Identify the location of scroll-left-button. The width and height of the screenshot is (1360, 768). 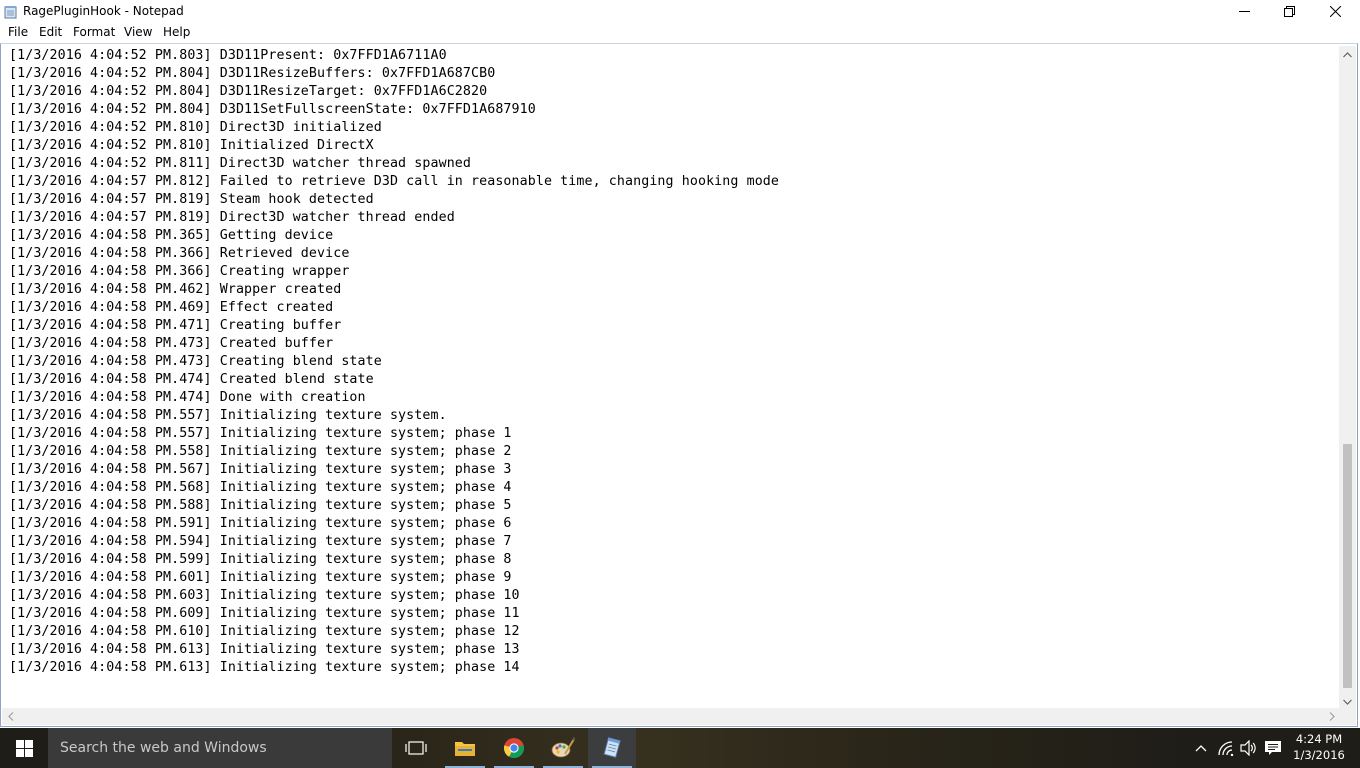
(10, 716).